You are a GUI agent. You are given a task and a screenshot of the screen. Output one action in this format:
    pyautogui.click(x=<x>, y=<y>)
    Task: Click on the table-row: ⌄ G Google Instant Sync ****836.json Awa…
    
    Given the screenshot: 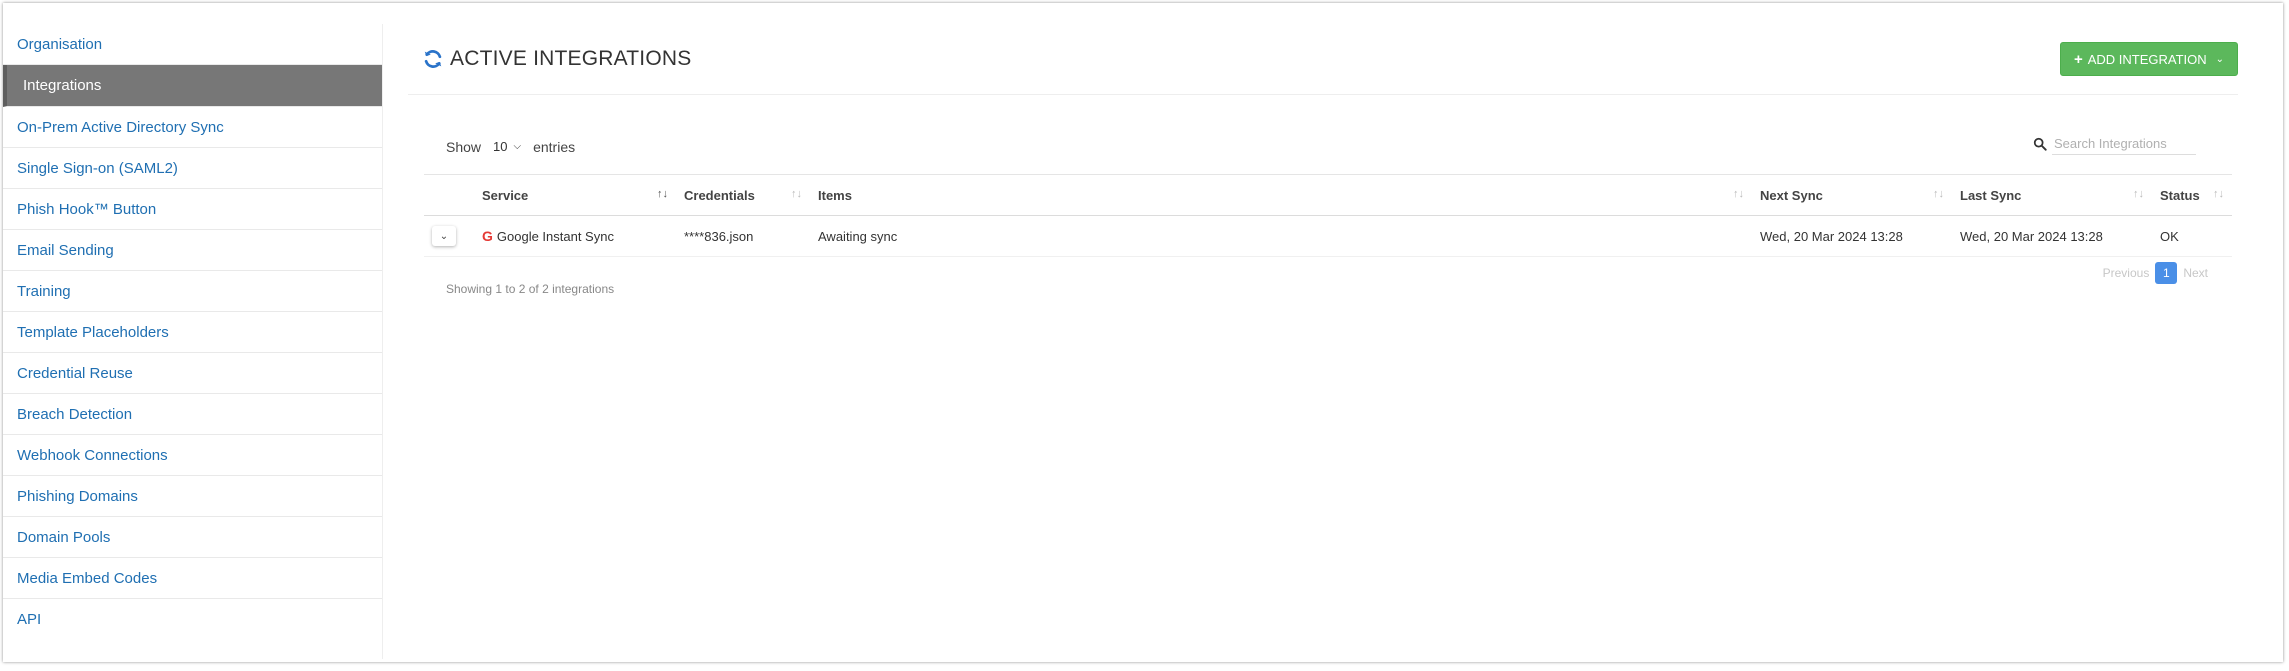 What is the action you would take?
    pyautogui.click(x=1328, y=236)
    